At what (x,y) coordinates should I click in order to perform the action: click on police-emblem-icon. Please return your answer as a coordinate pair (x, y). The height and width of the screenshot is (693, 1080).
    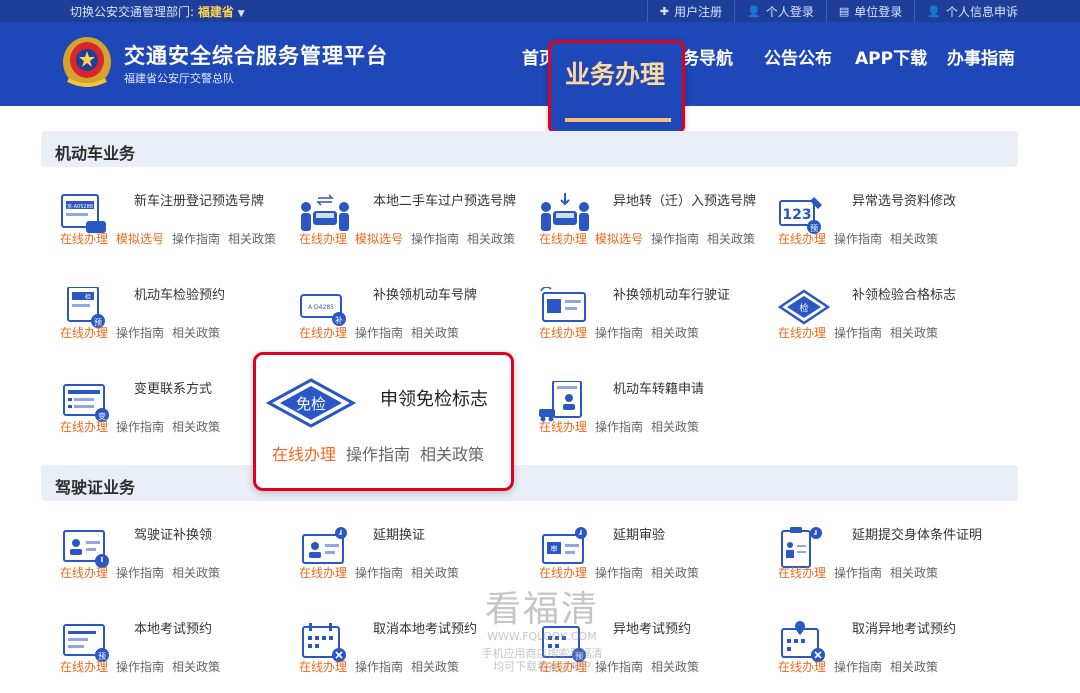
    Looking at the image, I should click on (87, 62).